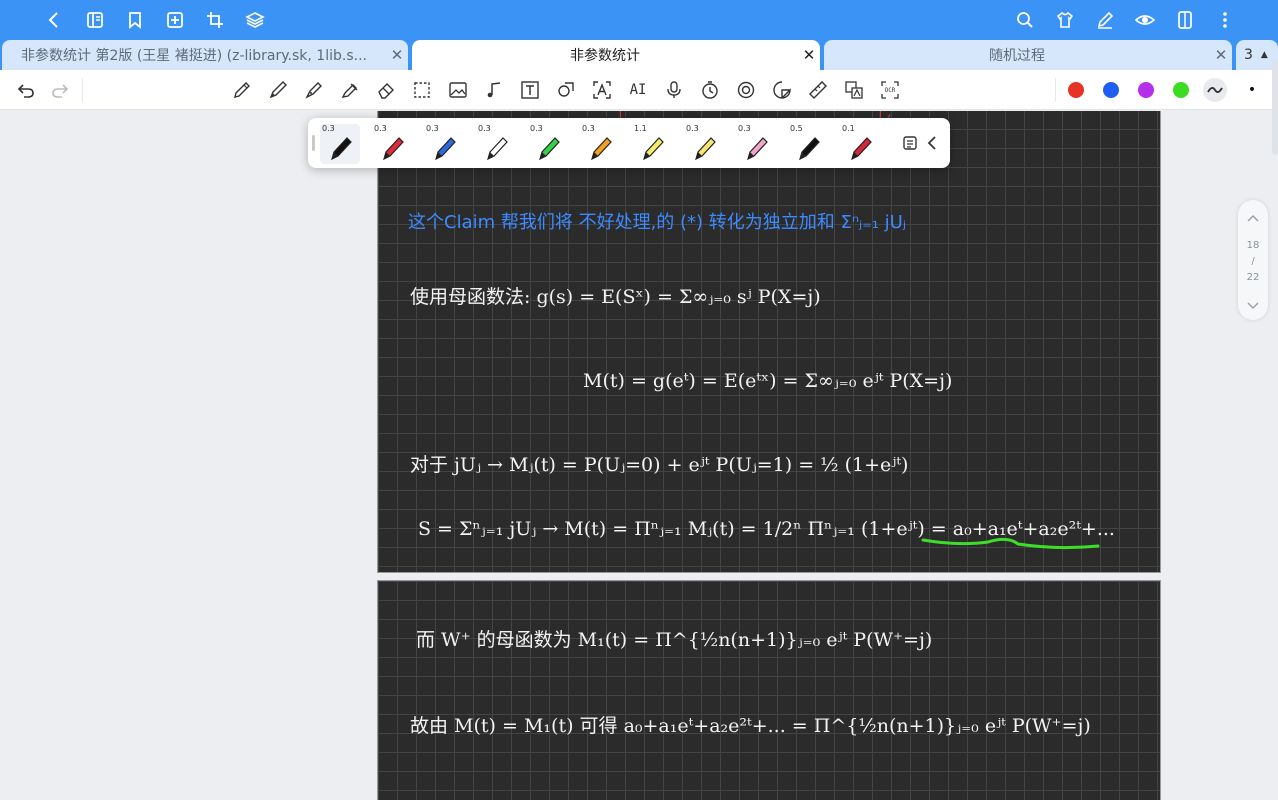 The image size is (1278, 800). I want to click on chevron-up-icon, so click(1253, 219).